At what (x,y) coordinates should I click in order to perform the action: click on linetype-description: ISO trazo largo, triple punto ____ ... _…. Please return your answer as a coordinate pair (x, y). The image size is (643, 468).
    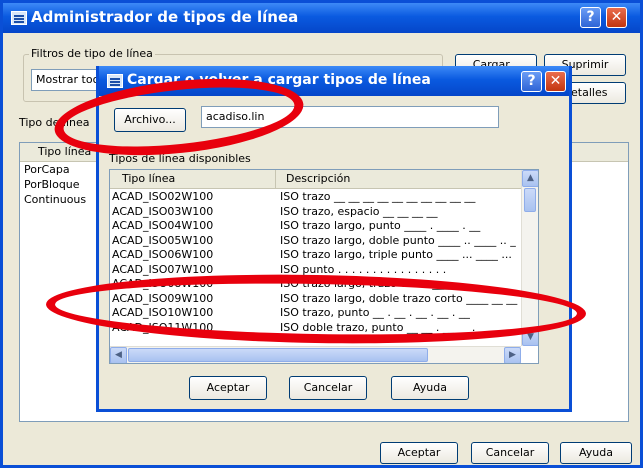
    Looking at the image, I should click on (396, 254).